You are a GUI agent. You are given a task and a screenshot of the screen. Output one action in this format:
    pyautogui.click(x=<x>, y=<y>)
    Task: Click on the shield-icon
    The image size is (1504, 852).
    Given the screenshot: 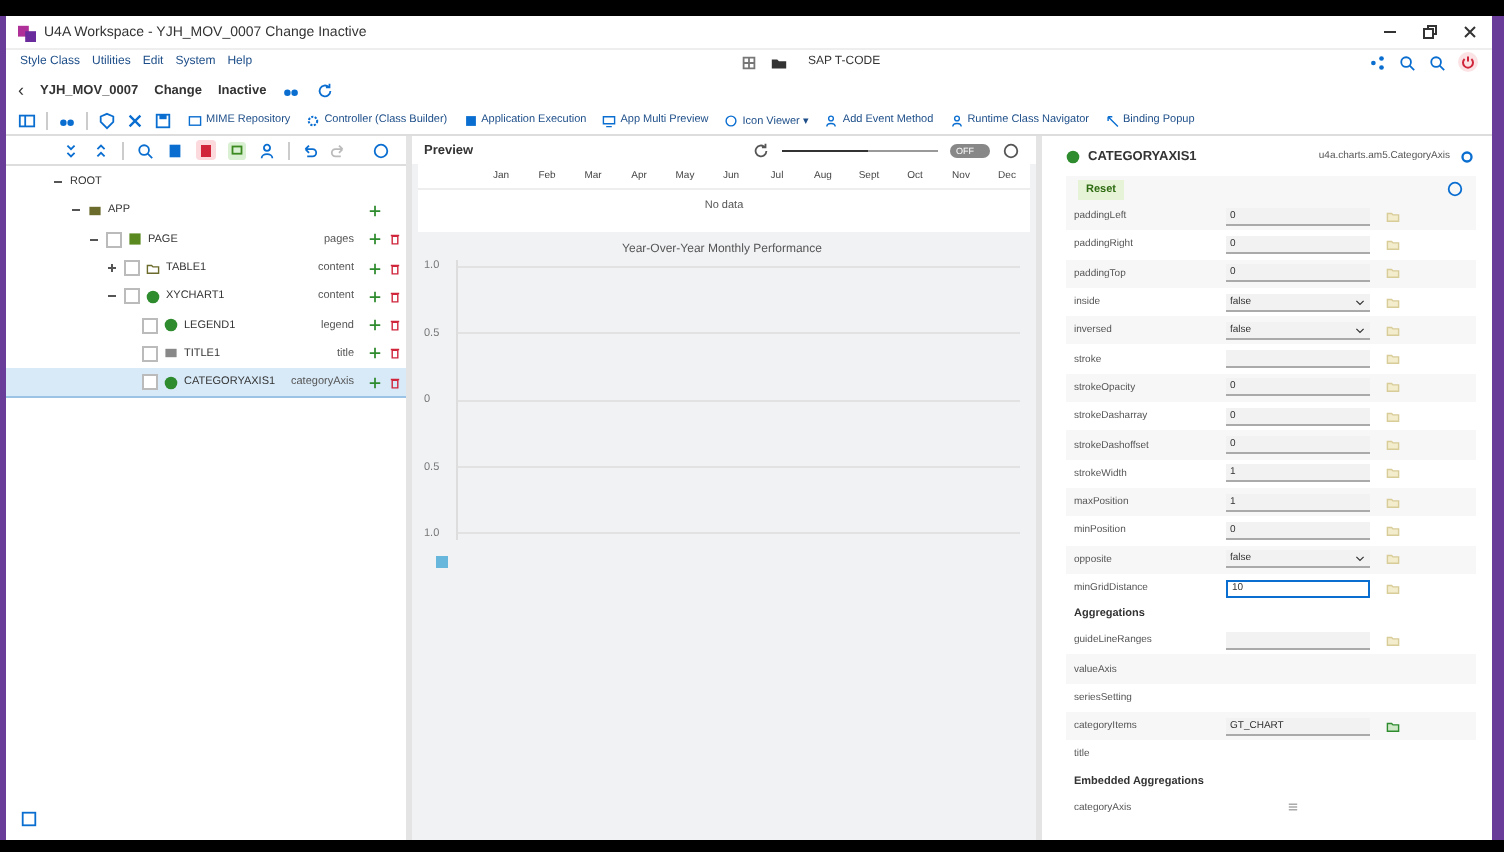 What is the action you would take?
    pyautogui.click(x=107, y=120)
    